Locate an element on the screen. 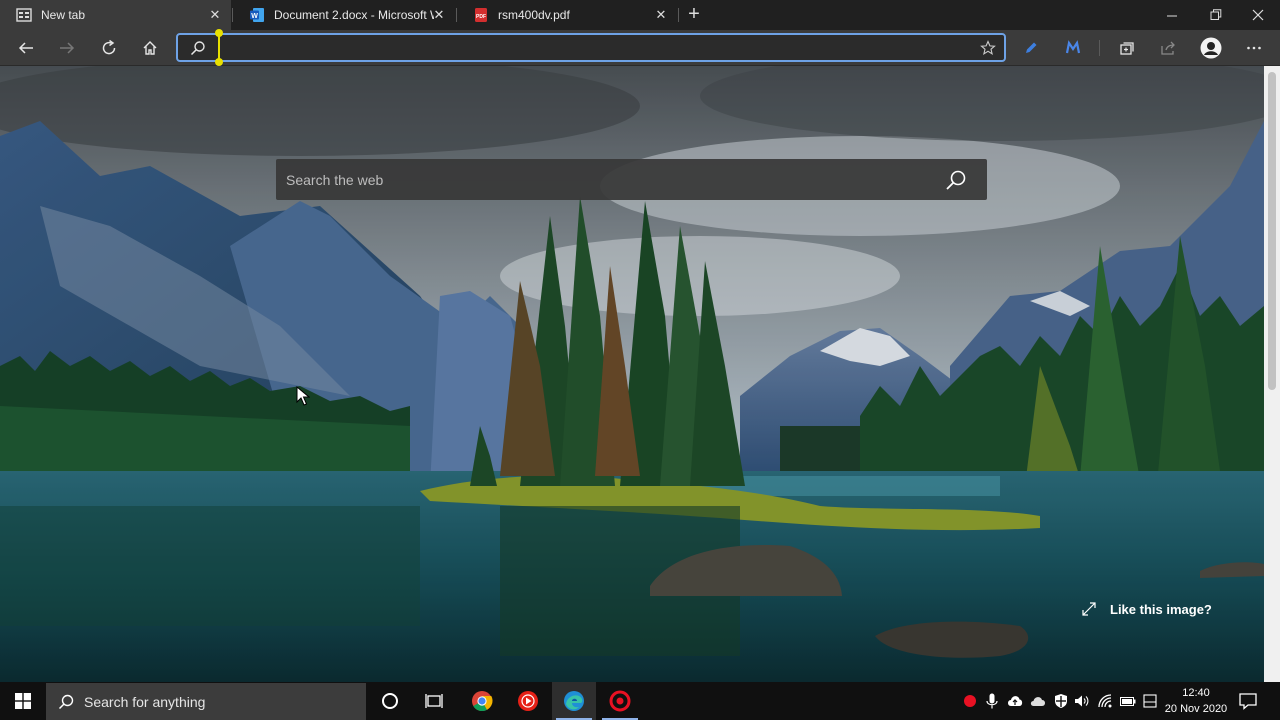 The width and height of the screenshot is (1280, 720). like-this-image-link: Like this image? is located at coordinates (1147, 609).